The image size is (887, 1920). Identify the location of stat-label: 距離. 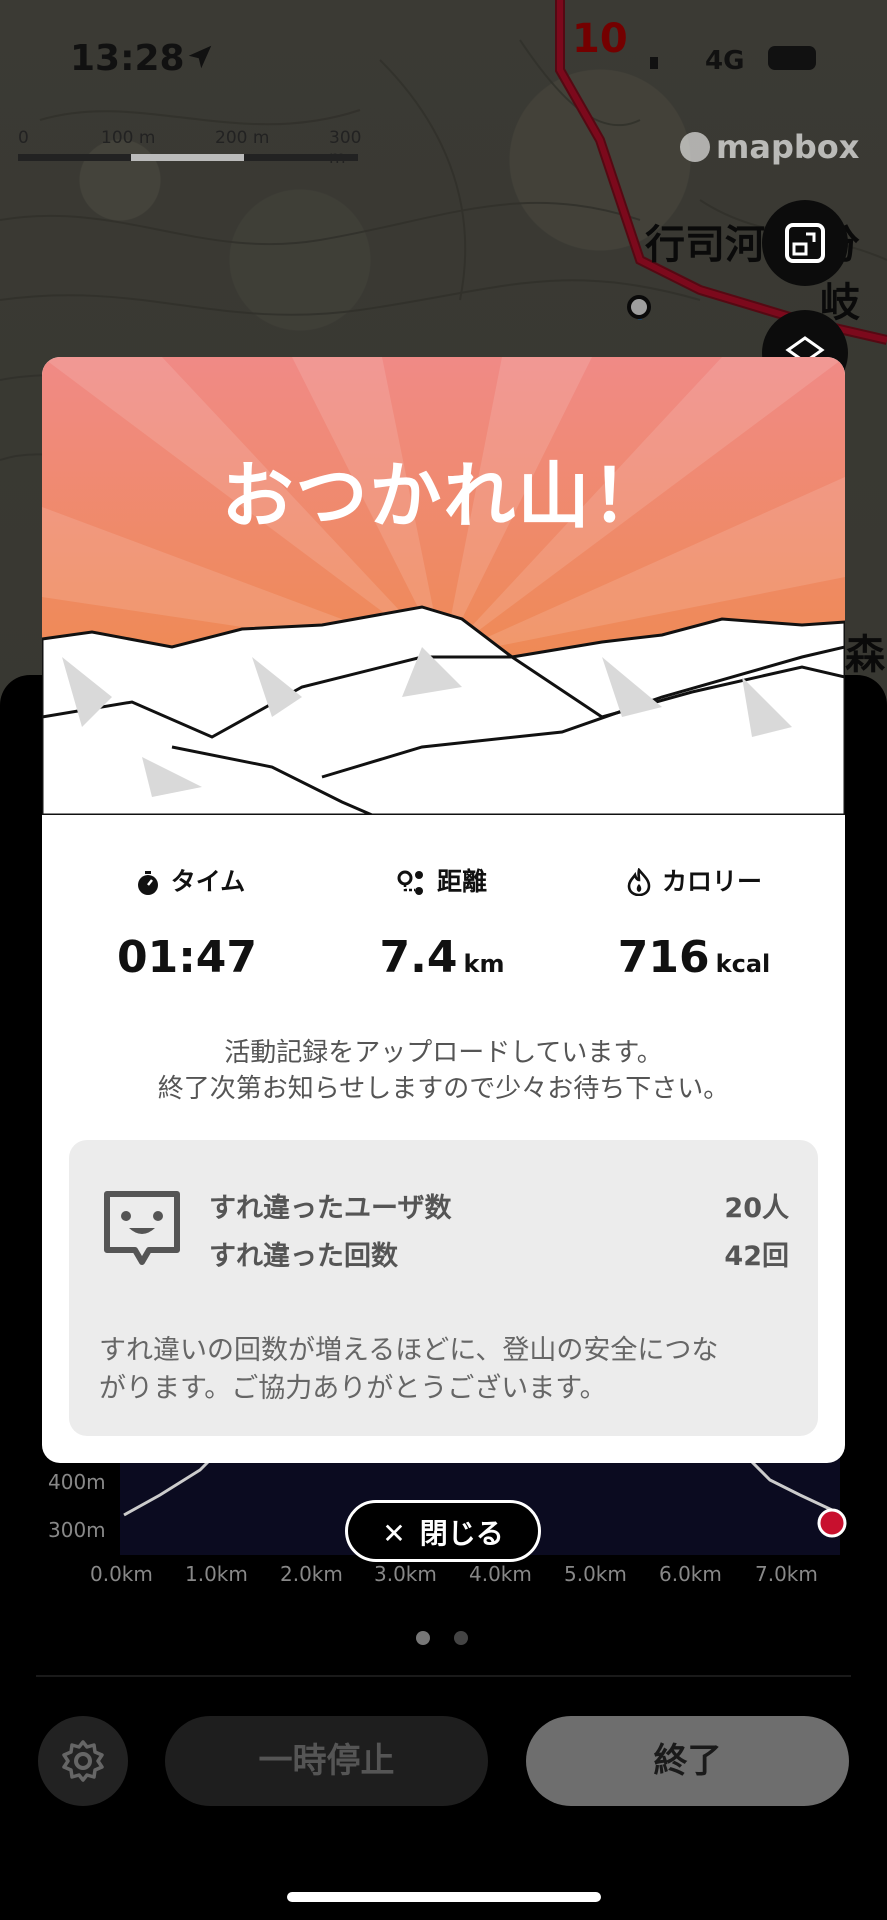
(461, 881).